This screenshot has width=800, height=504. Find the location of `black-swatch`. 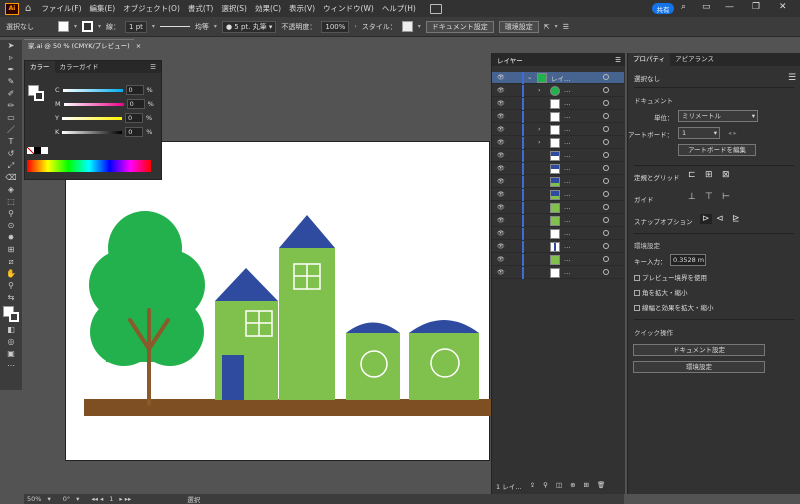

black-swatch is located at coordinates (37, 150).